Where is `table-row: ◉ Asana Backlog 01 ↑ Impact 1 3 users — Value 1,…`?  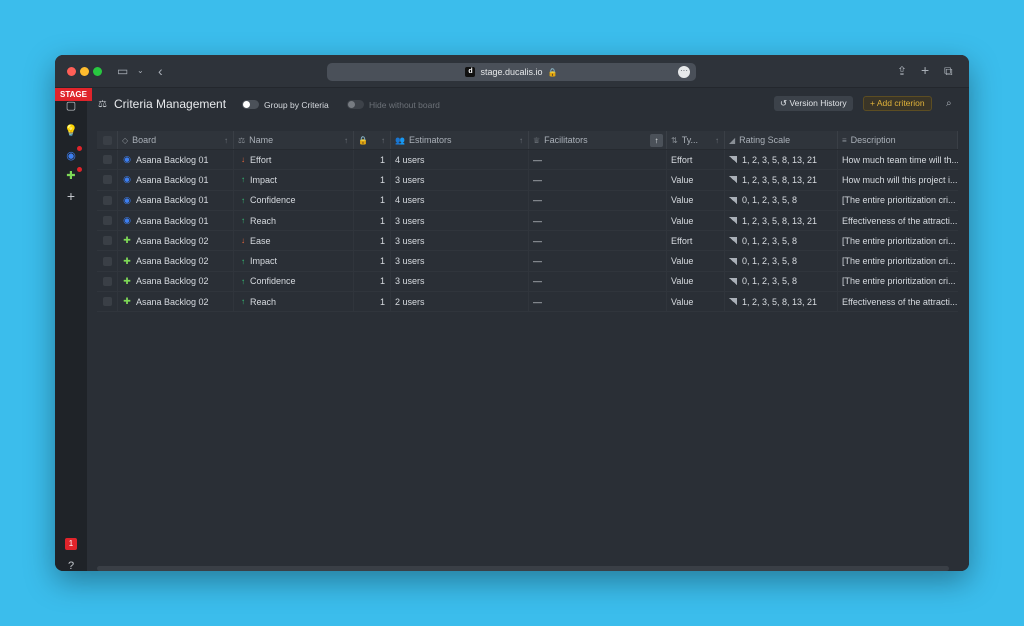 table-row: ◉ Asana Backlog 01 ↑ Impact 1 3 users — Value 1,… is located at coordinates (527, 180).